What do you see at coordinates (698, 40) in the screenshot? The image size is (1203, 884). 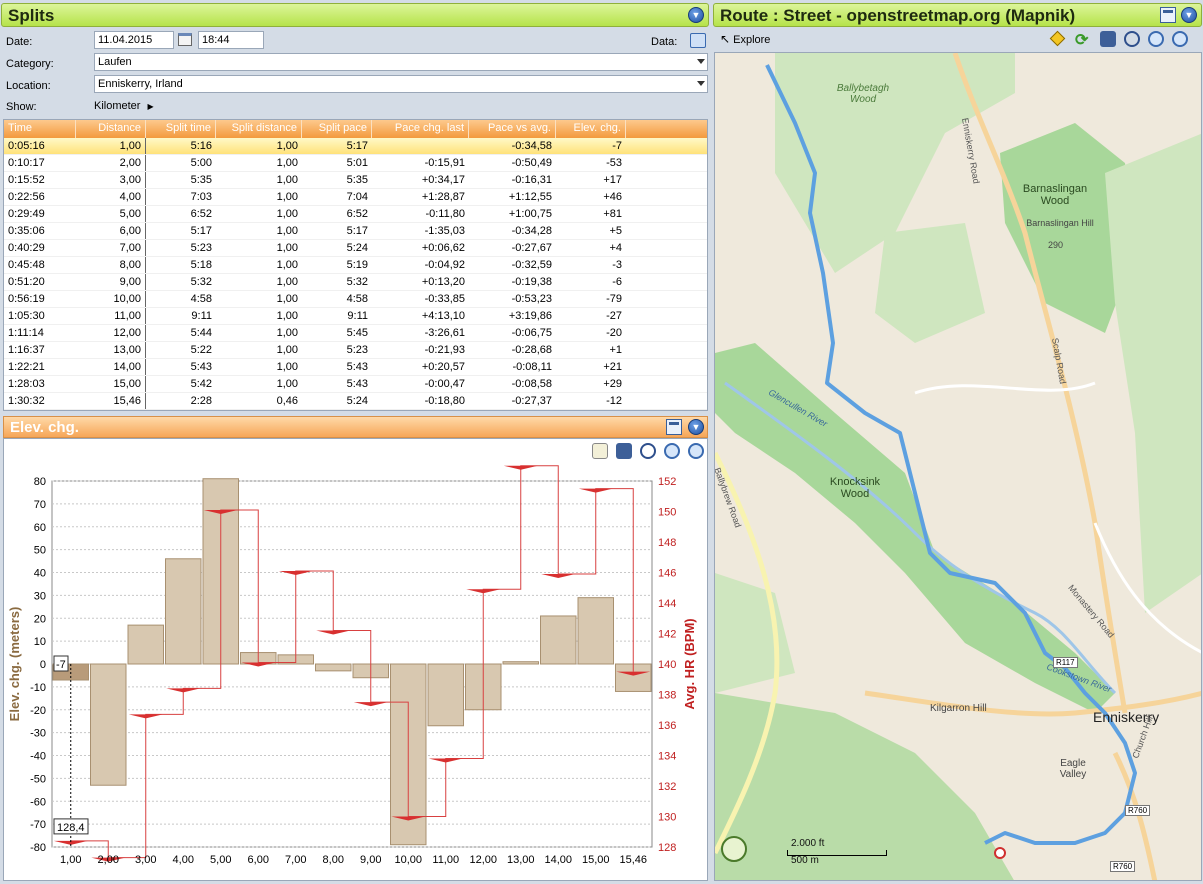 I see `data-menu-icon` at bounding box center [698, 40].